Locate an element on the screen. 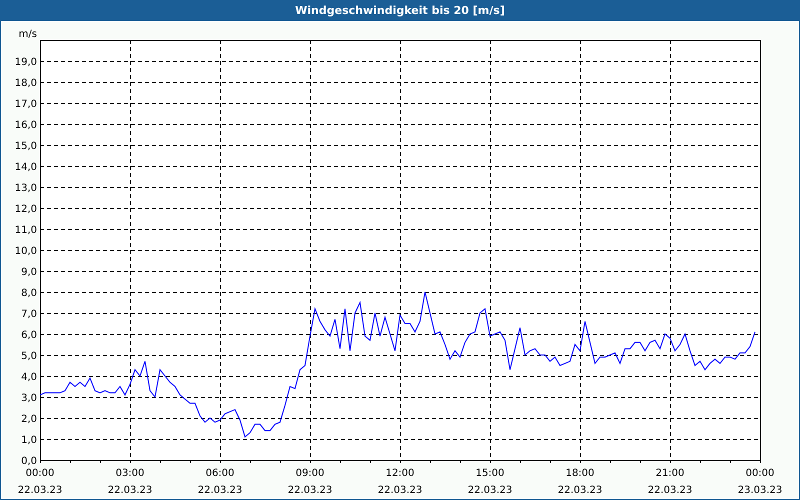  y-tick-label: 6,0 is located at coordinates (29, 335).